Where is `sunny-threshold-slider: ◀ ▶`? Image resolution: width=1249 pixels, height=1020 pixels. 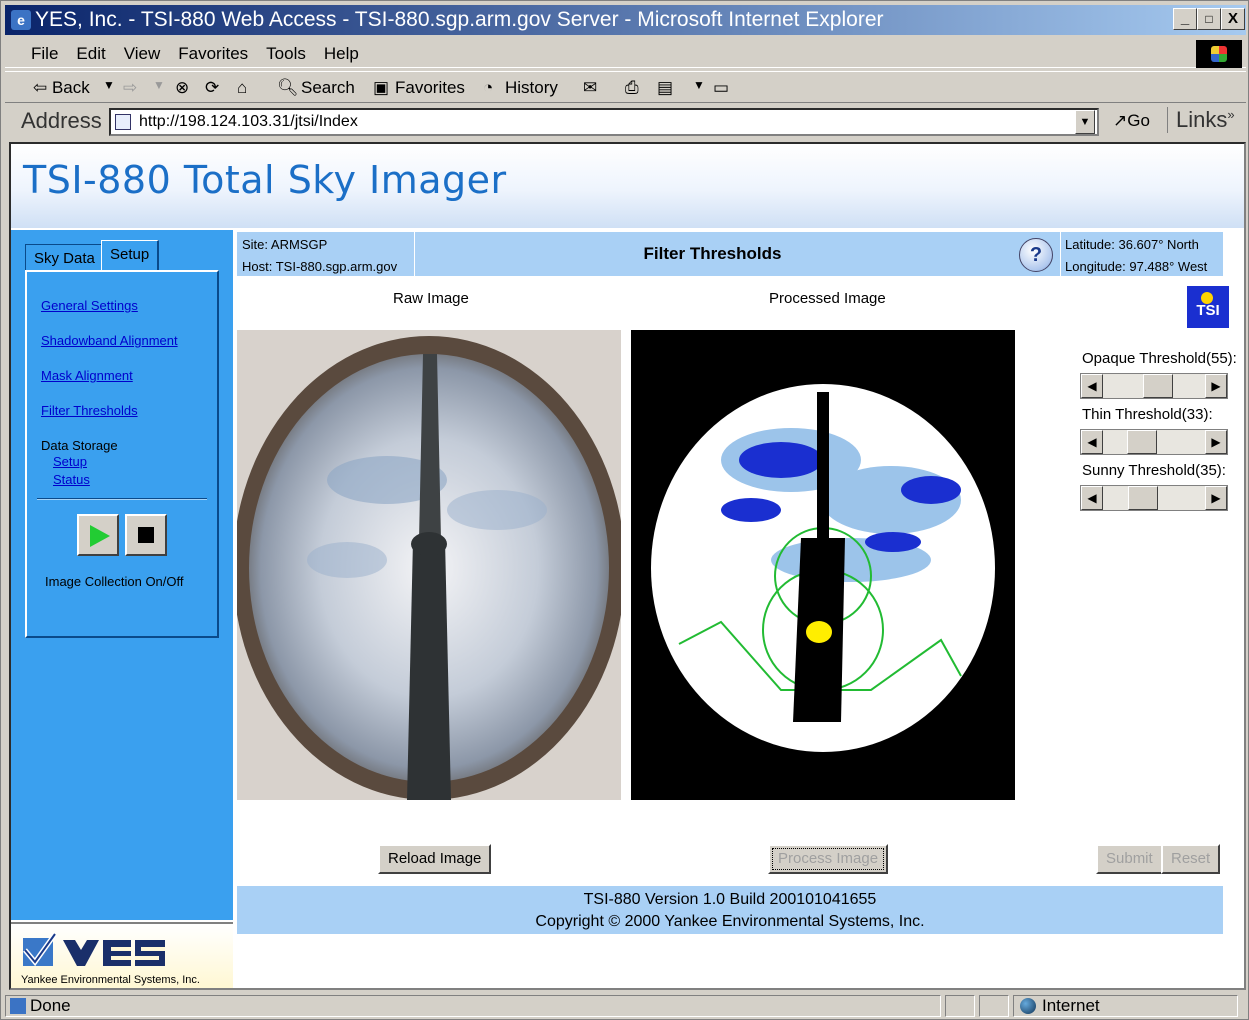 sunny-threshold-slider: ◀ ▶ is located at coordinates (1154, 498).